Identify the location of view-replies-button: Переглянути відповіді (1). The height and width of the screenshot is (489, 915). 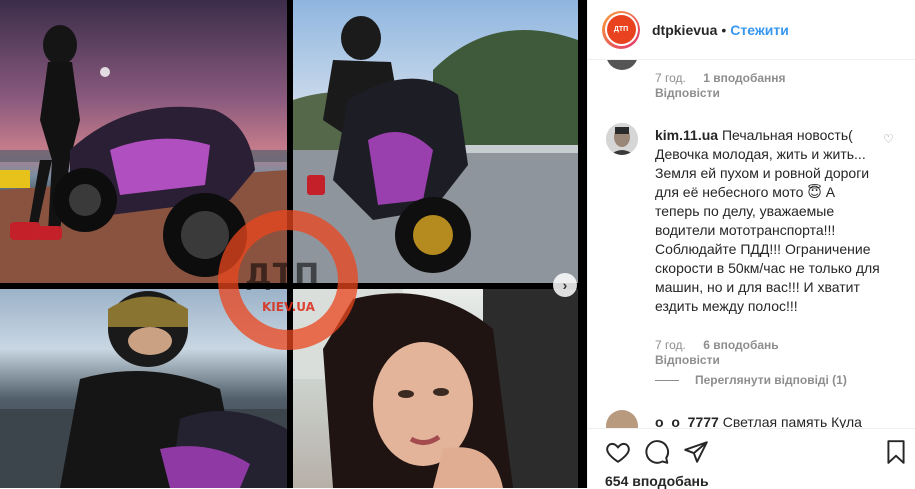
(751, 380).